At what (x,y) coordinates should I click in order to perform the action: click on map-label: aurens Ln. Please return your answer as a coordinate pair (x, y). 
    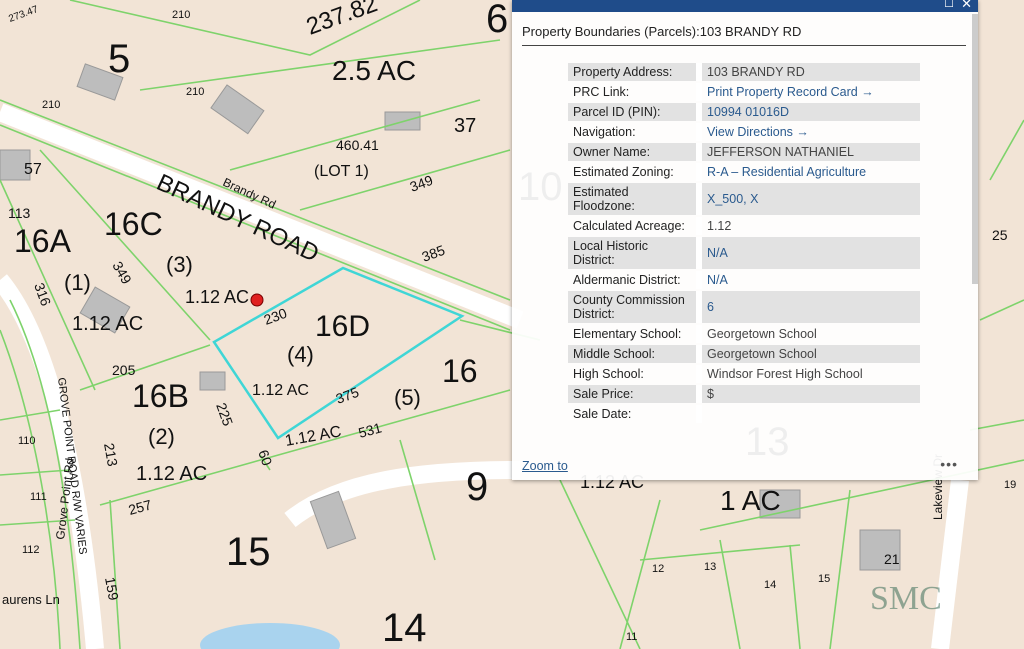
    Looking at the image, I should click on (31, 599).